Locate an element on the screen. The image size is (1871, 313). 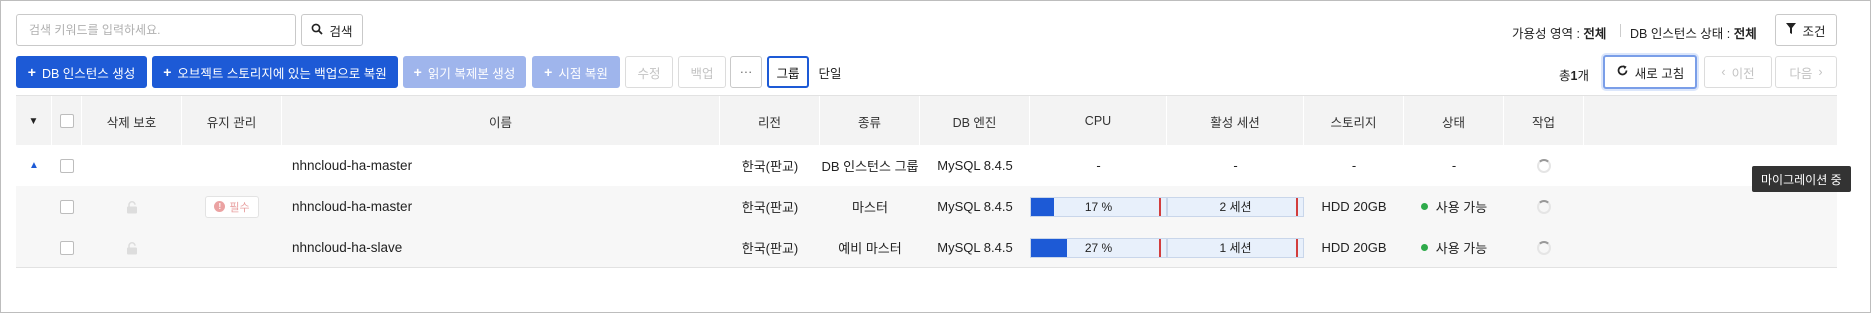
type: 예비 마스터 is located at coordinates (870, 248).